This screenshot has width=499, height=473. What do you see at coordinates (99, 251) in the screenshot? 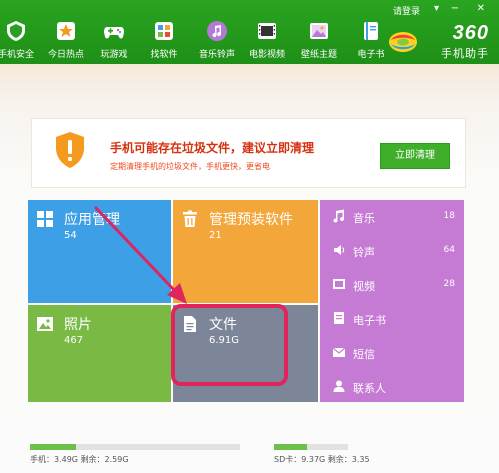
I see `tile-app-management: 应用管理 54` at bounding box center [99, 251].